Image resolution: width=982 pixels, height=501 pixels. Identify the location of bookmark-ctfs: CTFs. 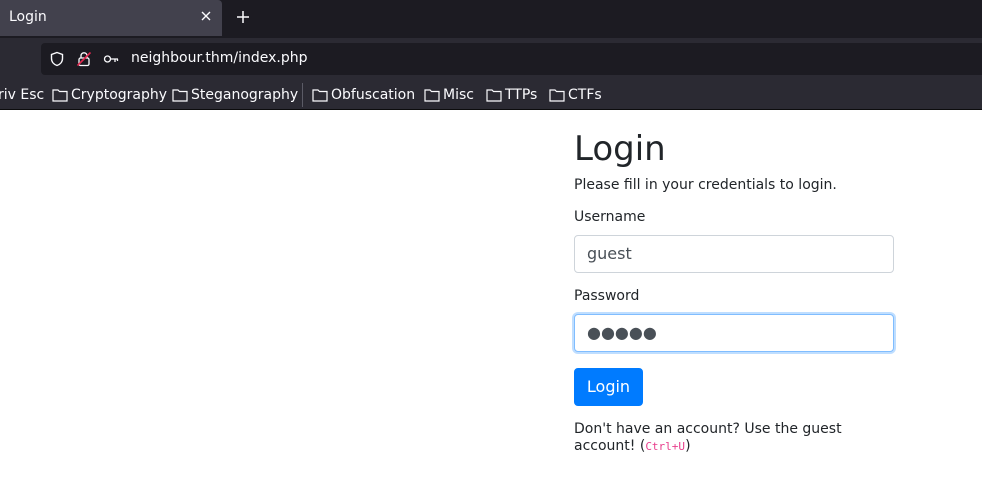
(575, 95).